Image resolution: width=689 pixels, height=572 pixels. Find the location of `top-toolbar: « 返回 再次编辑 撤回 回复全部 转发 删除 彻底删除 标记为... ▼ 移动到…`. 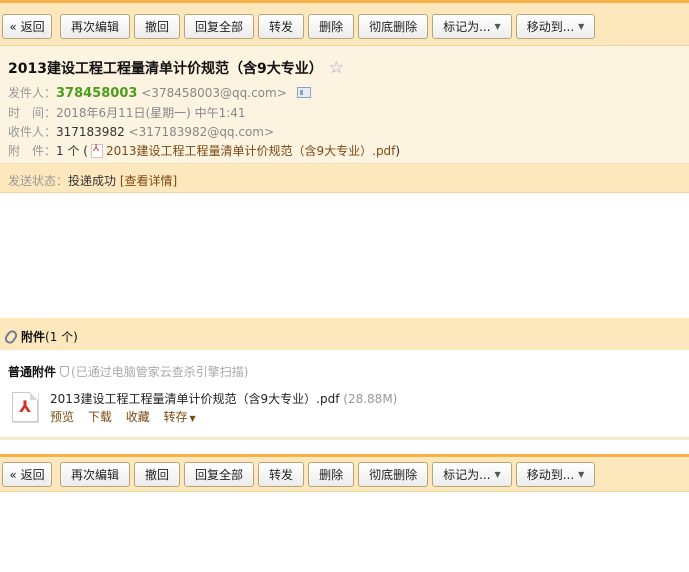

top-toolbar: « 返回 再次编辑 撤回 回复全部 转发 删除 彻底删除 标记为... ▼ 移动到… is located at coordinates (344, 23).